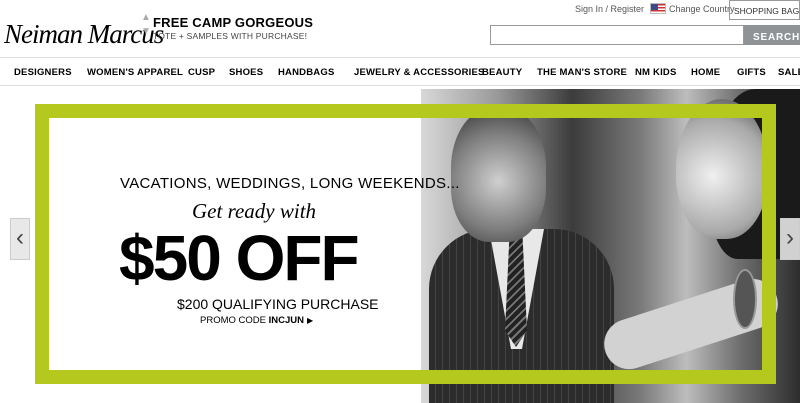 The height and width of the screenshot is (403, 800). What do you see at coordinates (146, 18) in the screenshot?
I see `chevron-up-icon: ▲` at bounding box center [146, 18].